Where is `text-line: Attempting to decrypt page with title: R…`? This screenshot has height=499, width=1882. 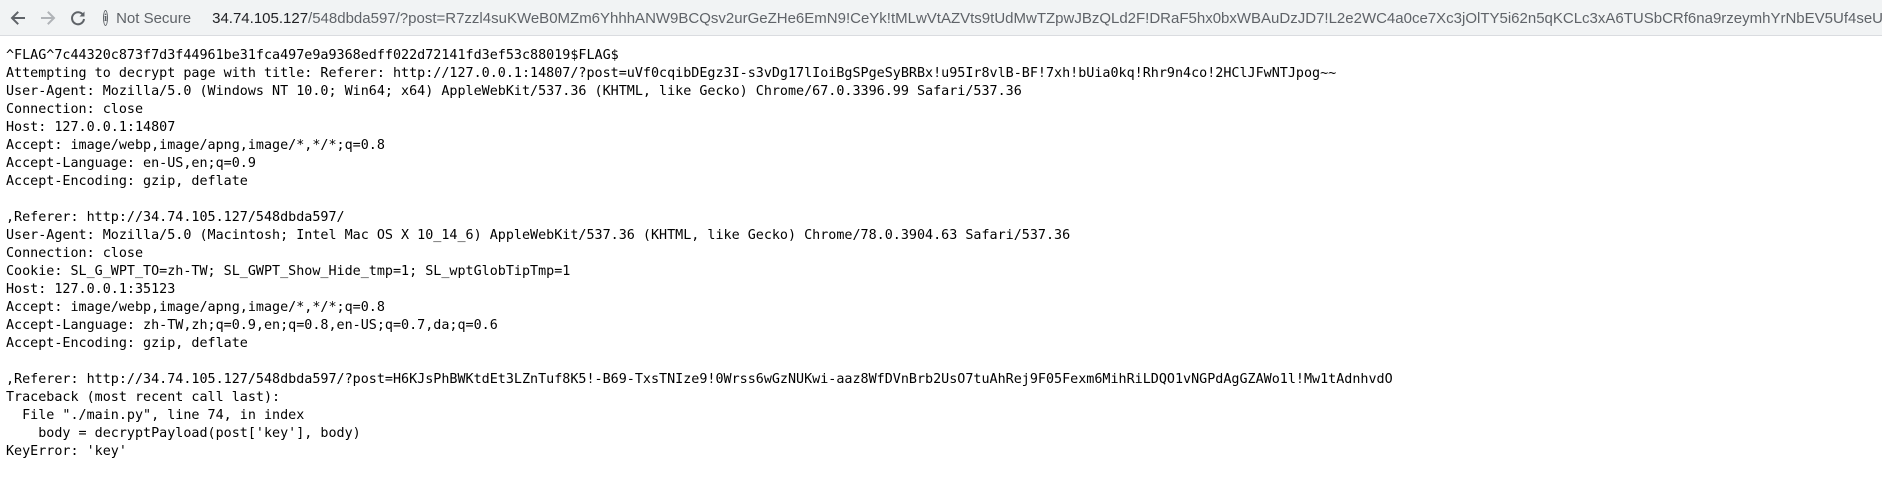
text-line: Attempting to decrypt page with title: R… is located at coordinates (671, 73).